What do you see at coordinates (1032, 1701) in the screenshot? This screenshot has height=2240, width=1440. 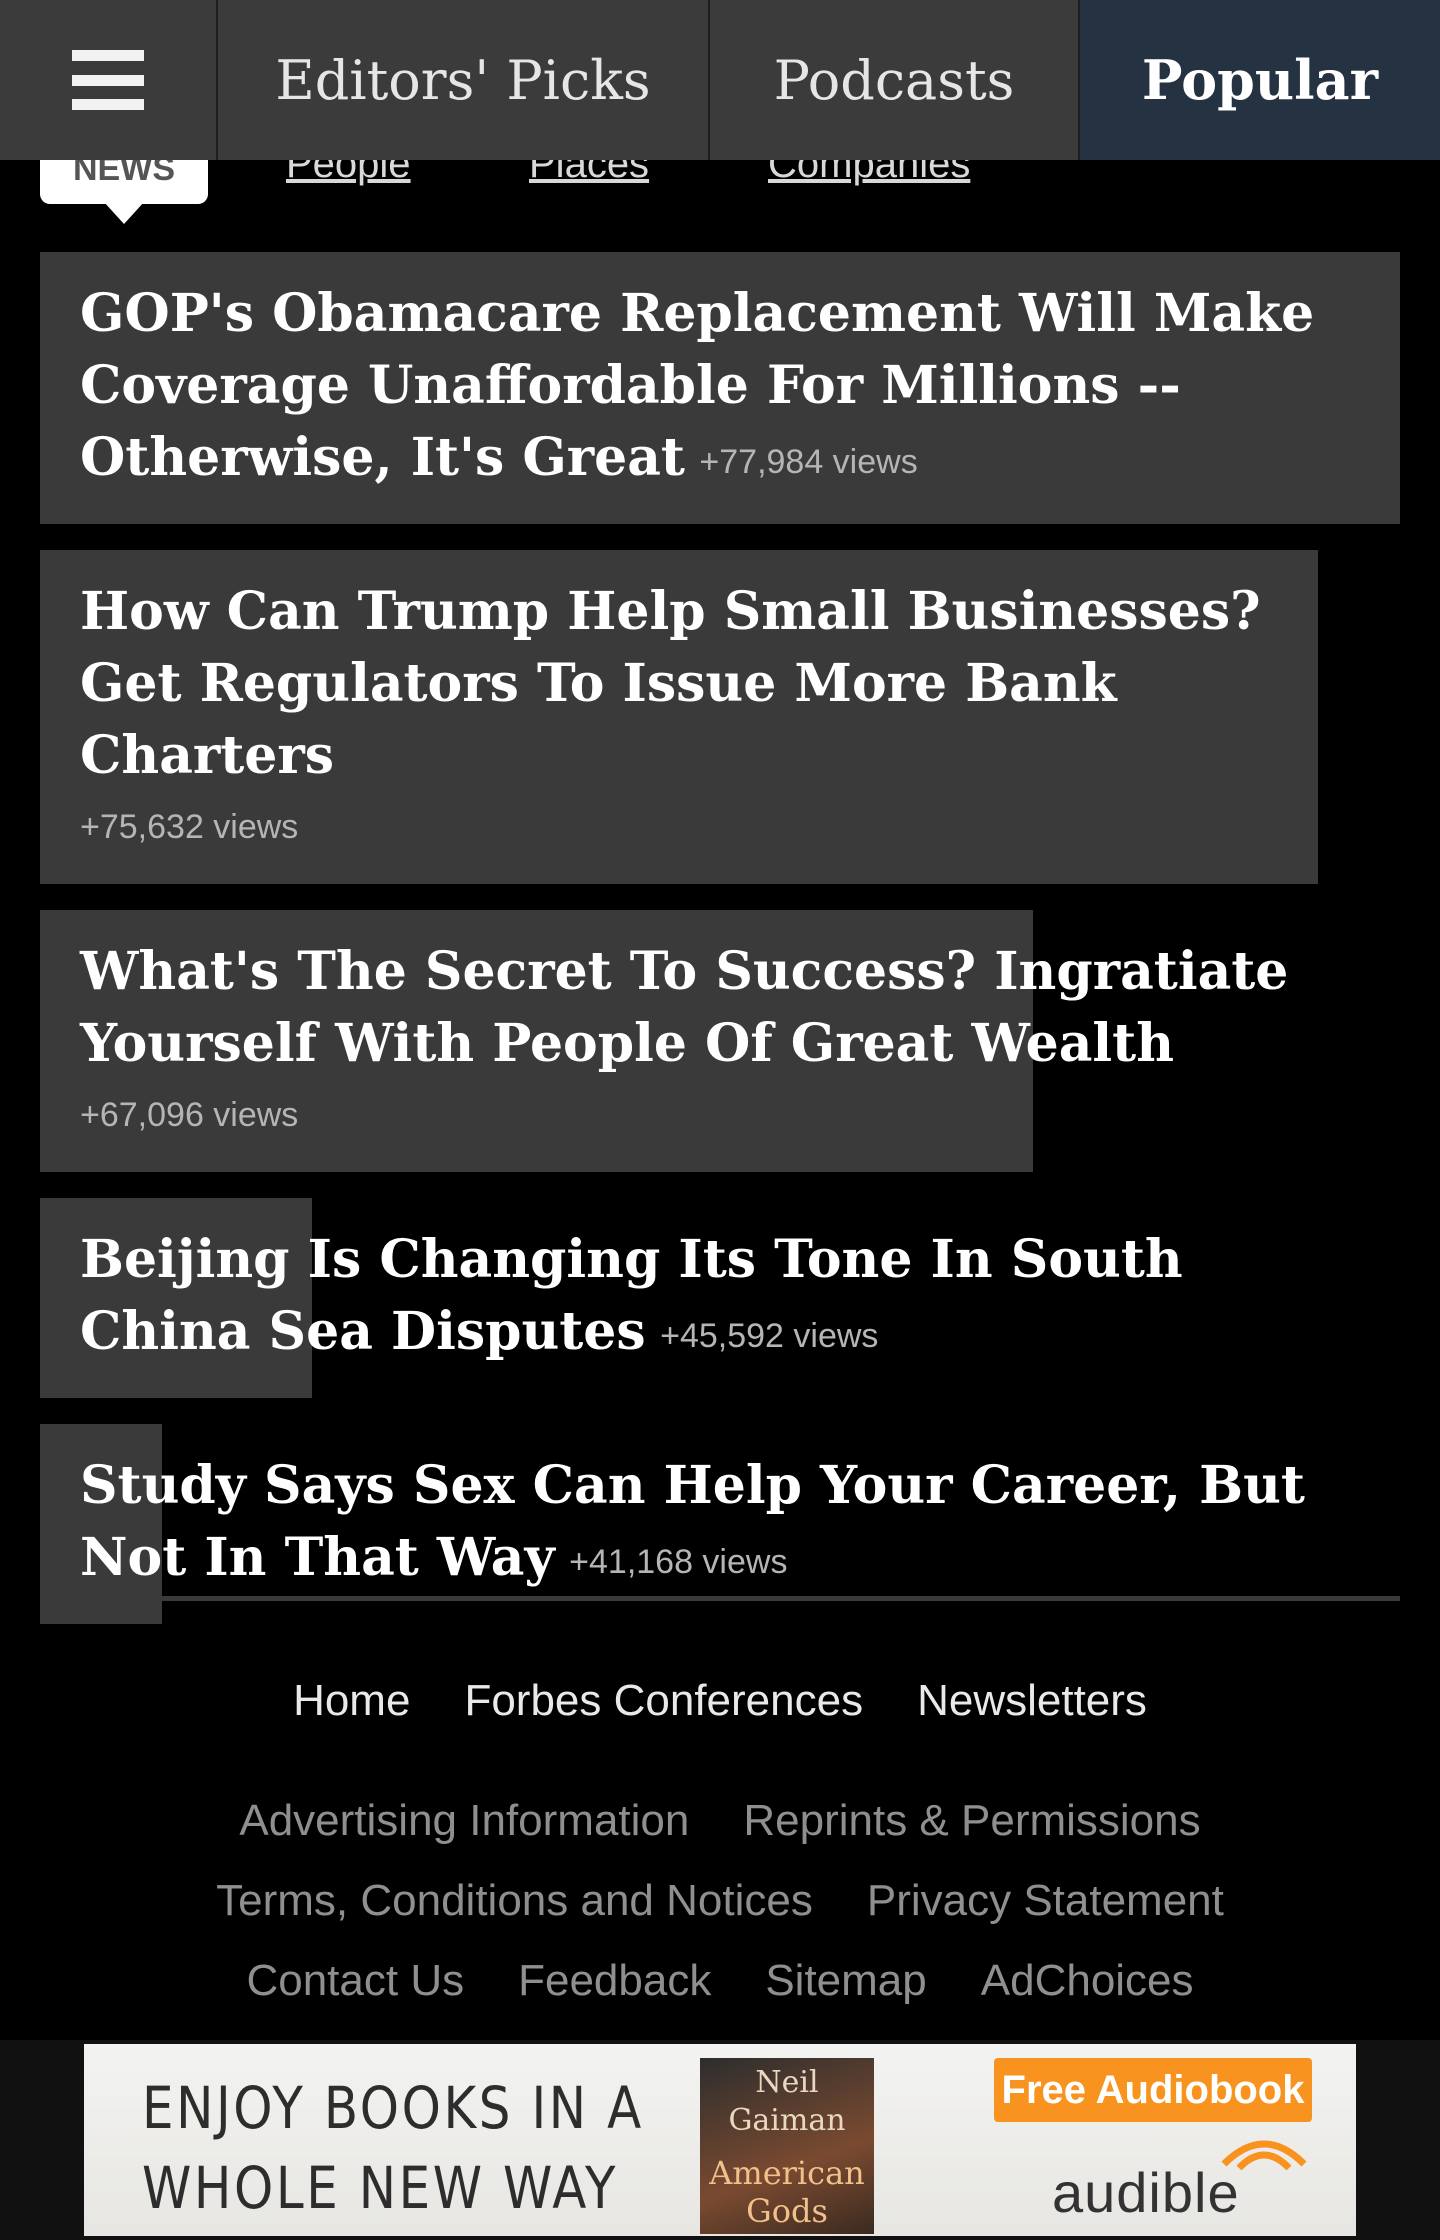 I see `footer-link-newsletters: Newsletters` at bounding box center [1032, 1701].